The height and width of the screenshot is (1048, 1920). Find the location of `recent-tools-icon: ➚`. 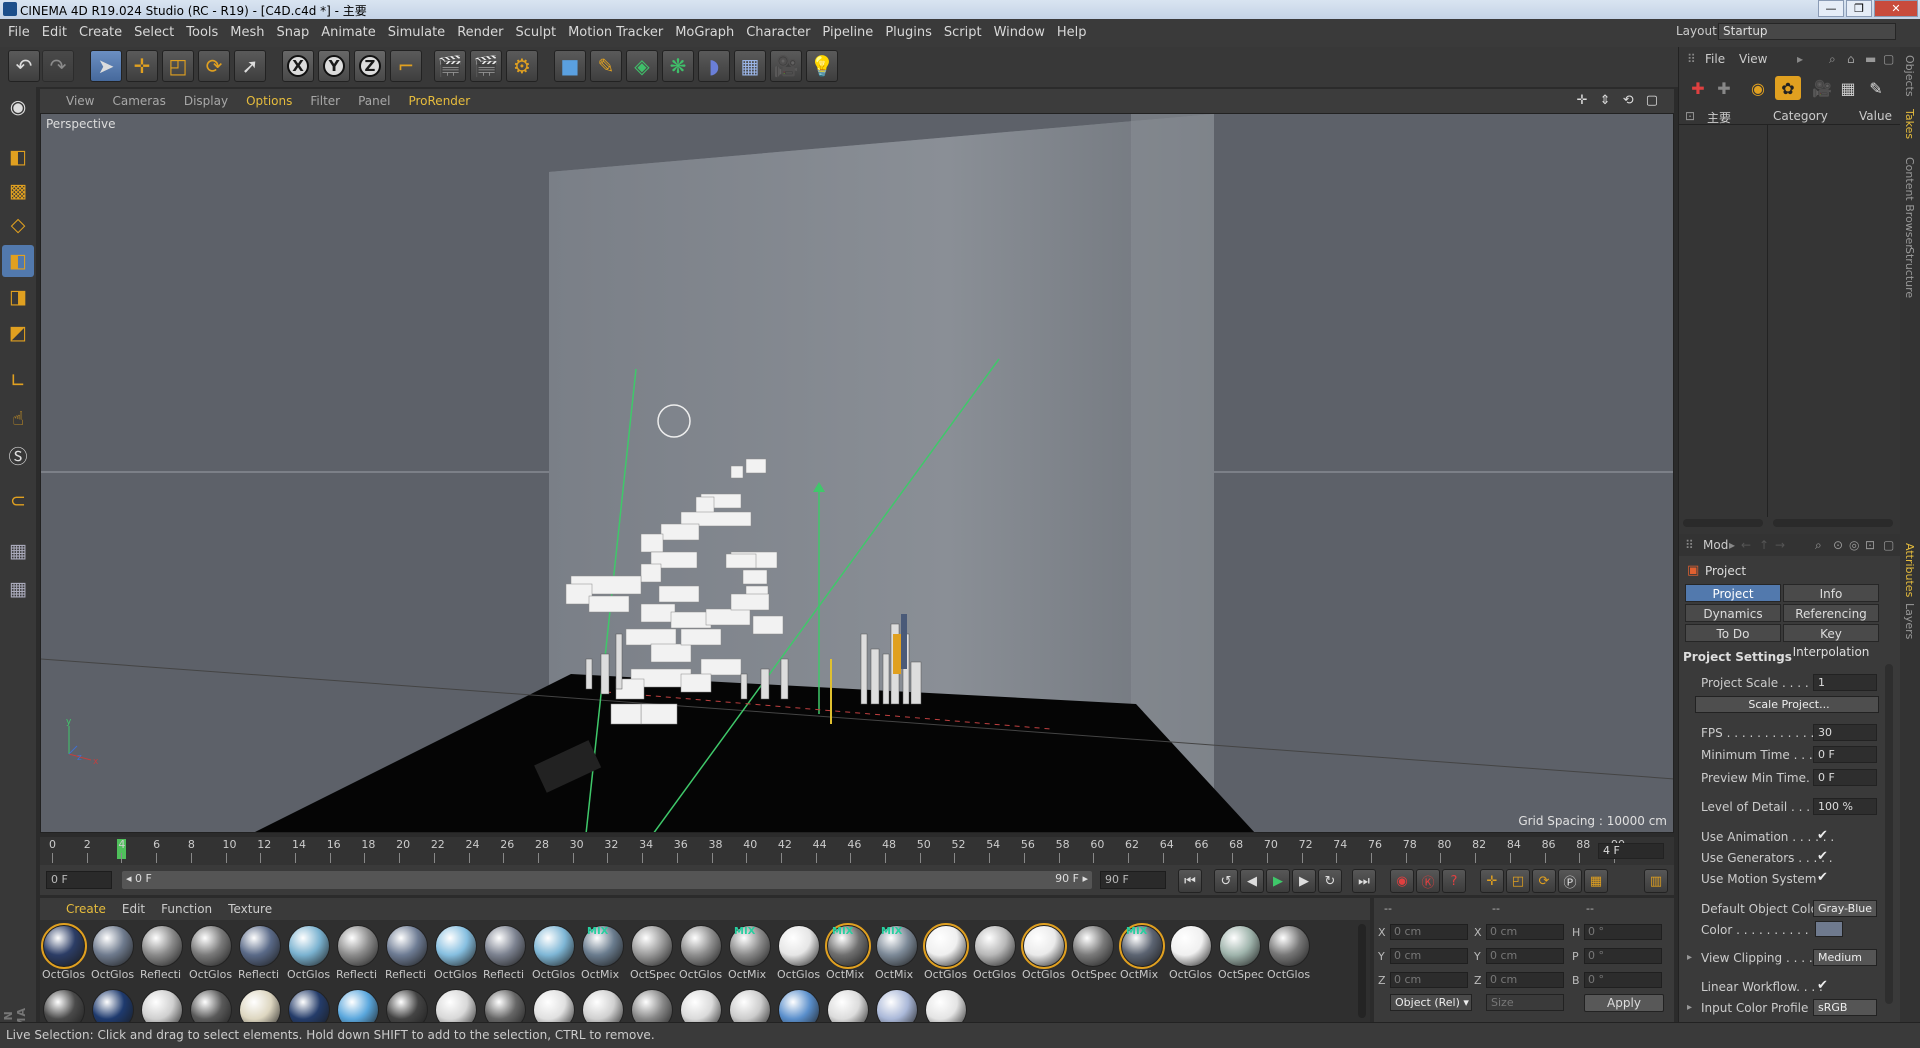

recent-tools-icon: ➚ is located at coordinates (250, 66).